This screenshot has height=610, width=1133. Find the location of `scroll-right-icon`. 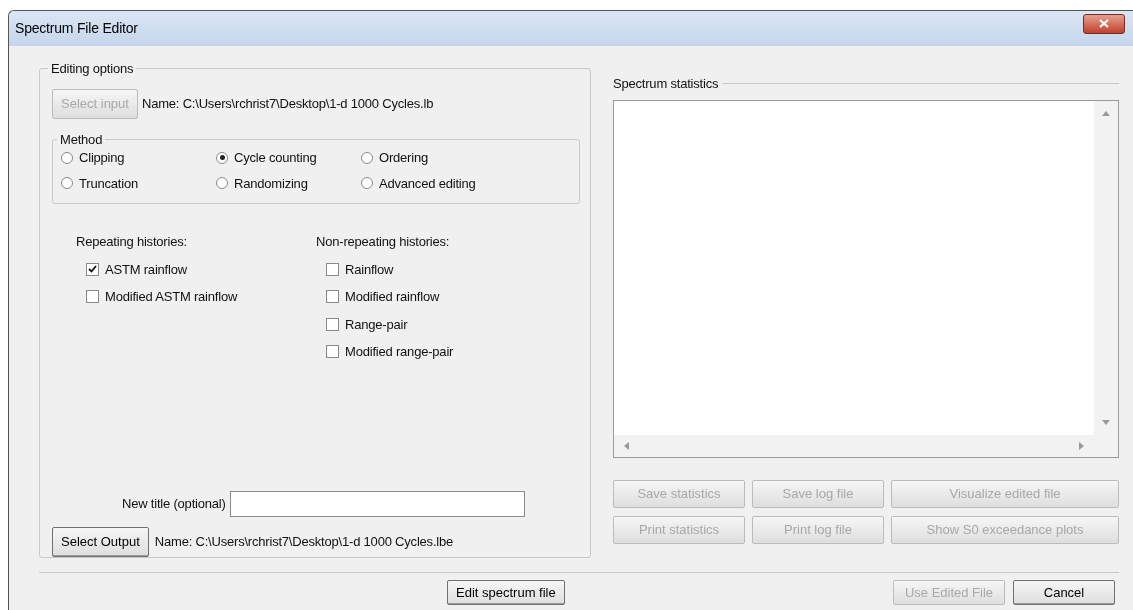

scroll-right-icon is located at coordinates (1081, 445).